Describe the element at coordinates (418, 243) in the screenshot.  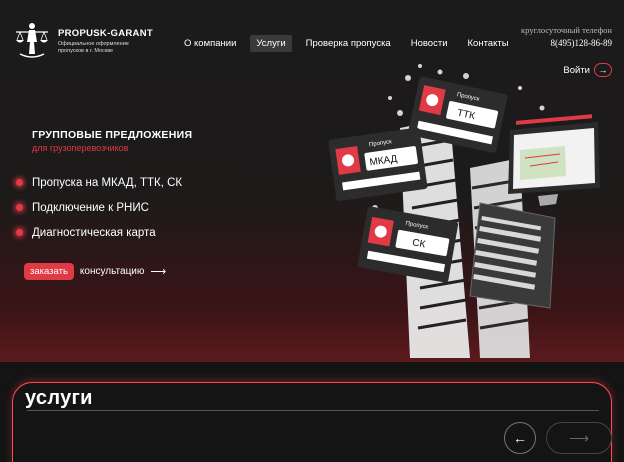
I see `pass-label-sk: СК` at that location.